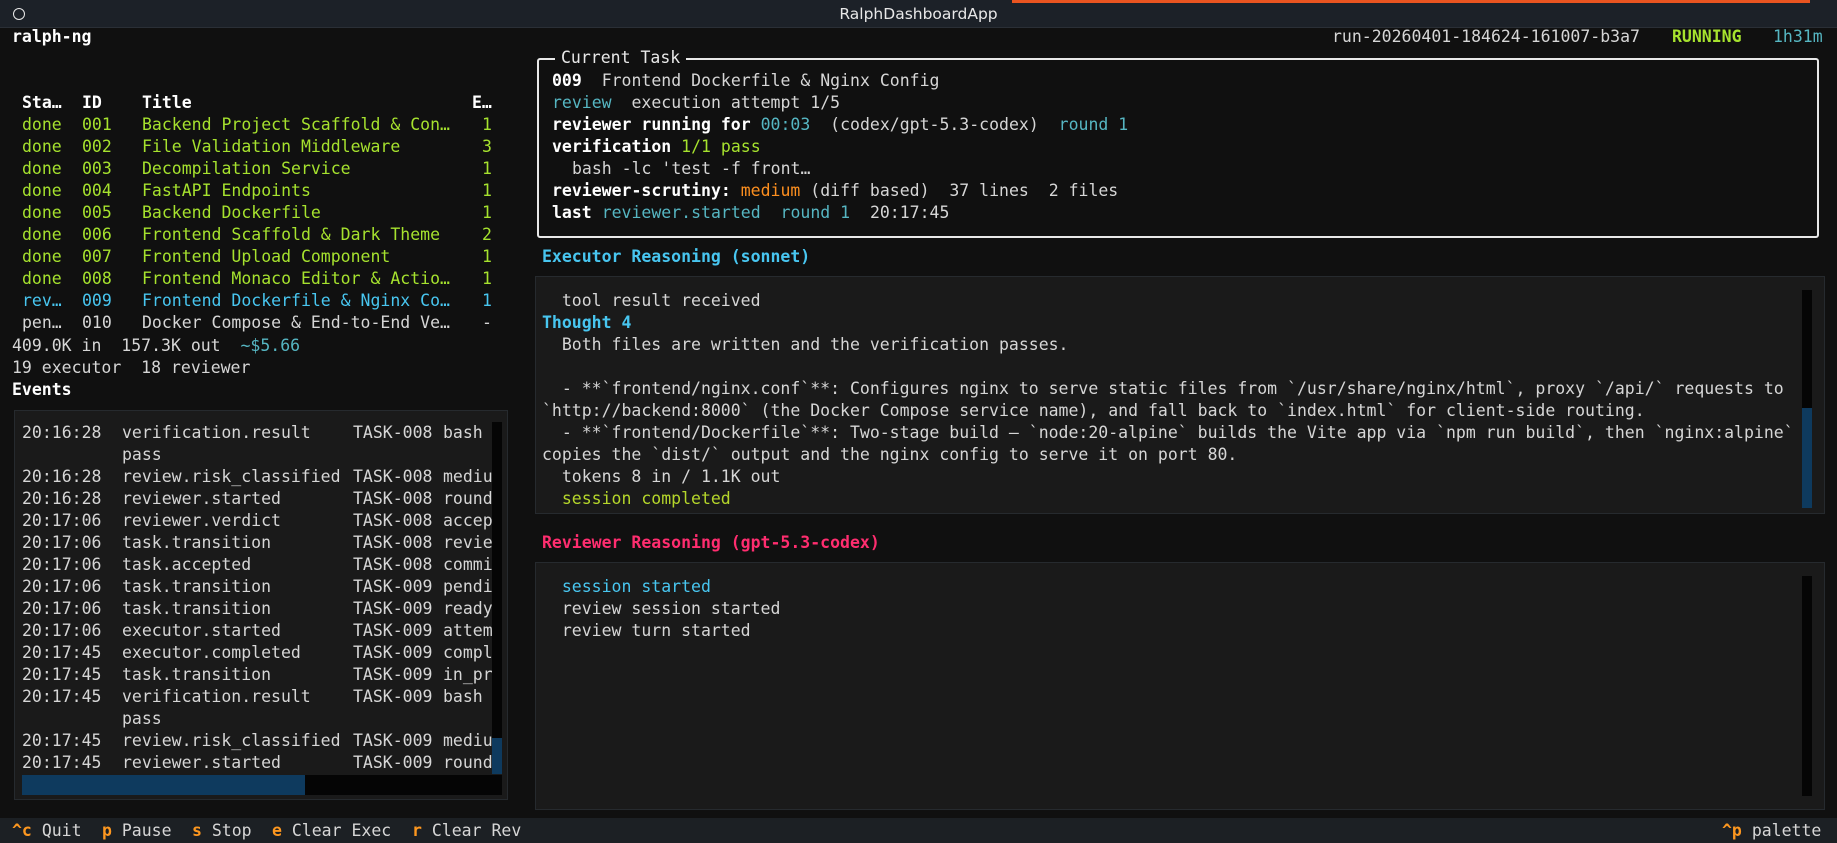 The image size is (1837, 843). Describe the element at coordinates (661, 476) in the screenshot. I see `executor-tokens: tokens 8 in / 1.1K out` at that location.